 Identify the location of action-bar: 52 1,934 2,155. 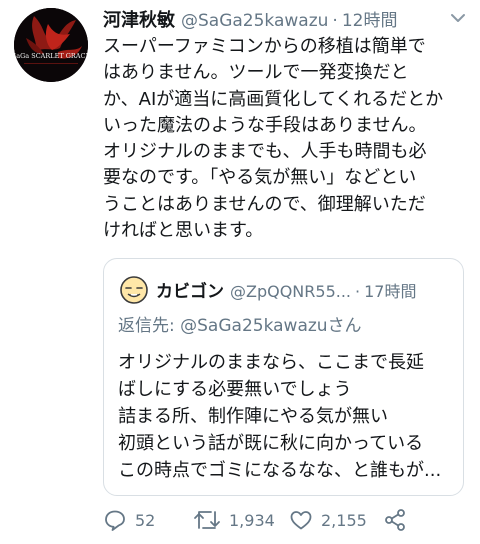
(263, 520).